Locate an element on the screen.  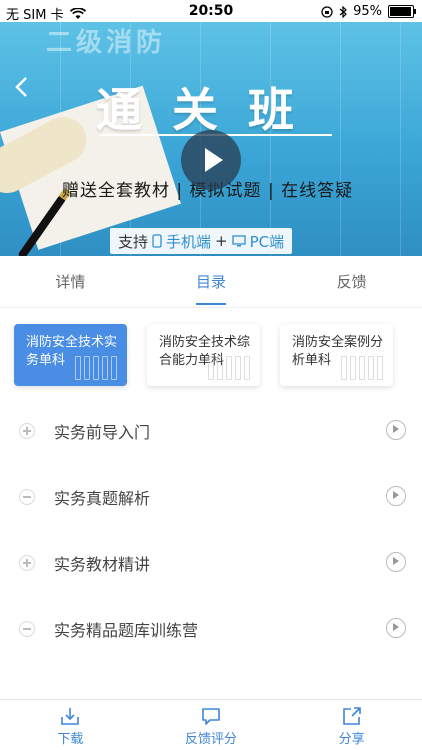
feedback-rating-label: 反馈评分 is located at coordinates (211, 739).